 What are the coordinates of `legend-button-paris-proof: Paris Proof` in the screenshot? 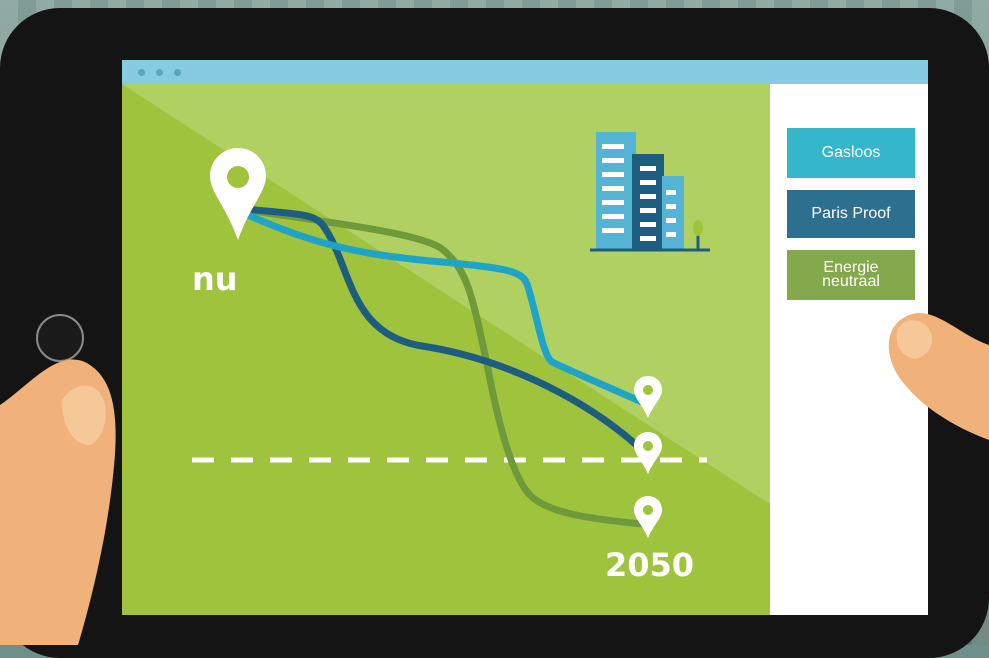 It's located at (851, 214).